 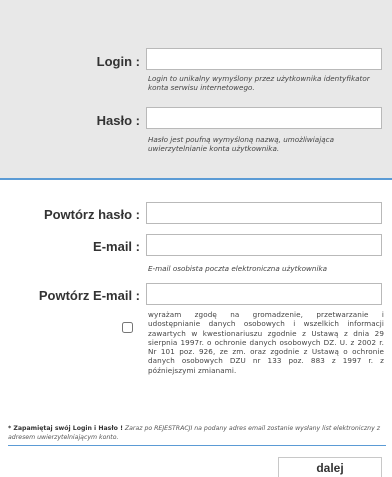 I want to click on password-input, so click(x=264, y=118).